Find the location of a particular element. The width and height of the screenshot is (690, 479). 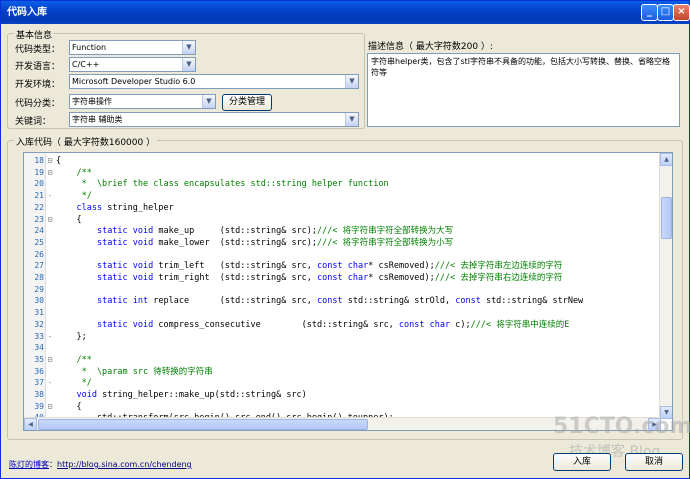

scroll-left-icon: ◀ is located at coordinates (30, 424).